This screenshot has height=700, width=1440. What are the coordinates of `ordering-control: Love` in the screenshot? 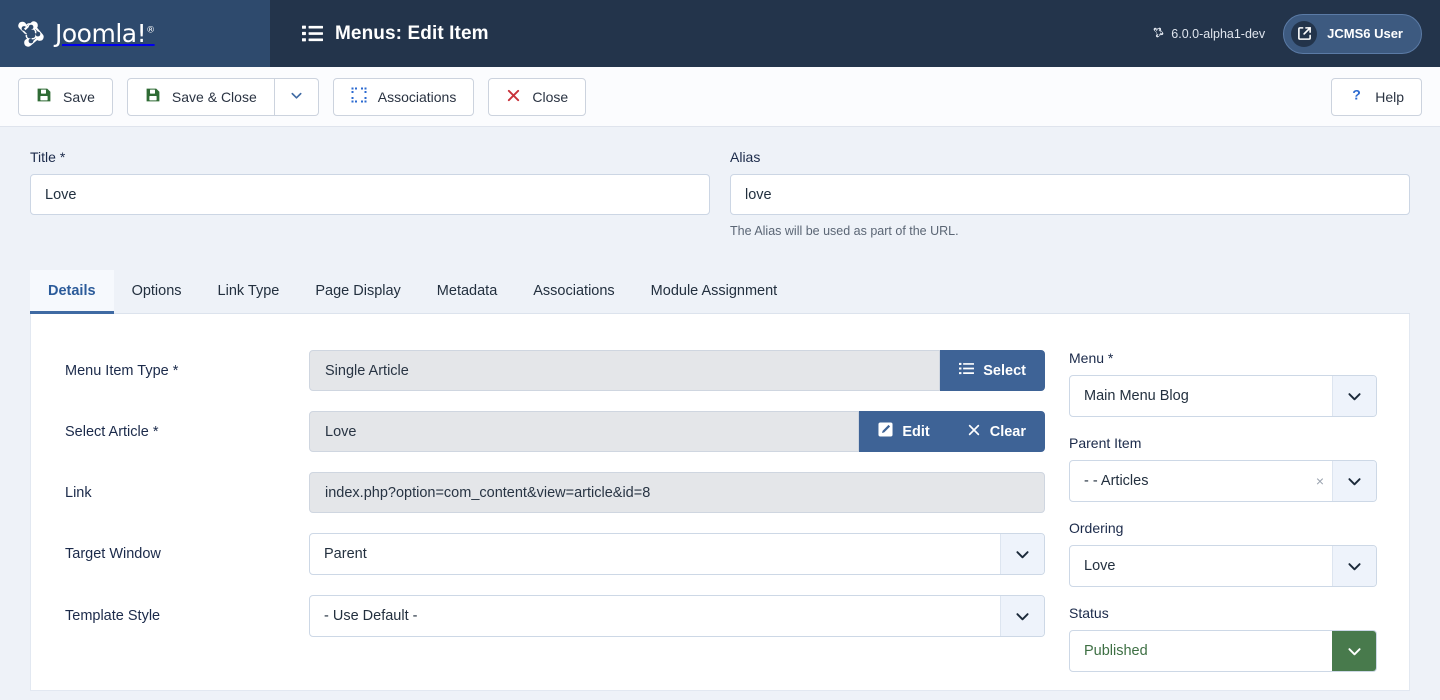 It's located at (1223, 566).